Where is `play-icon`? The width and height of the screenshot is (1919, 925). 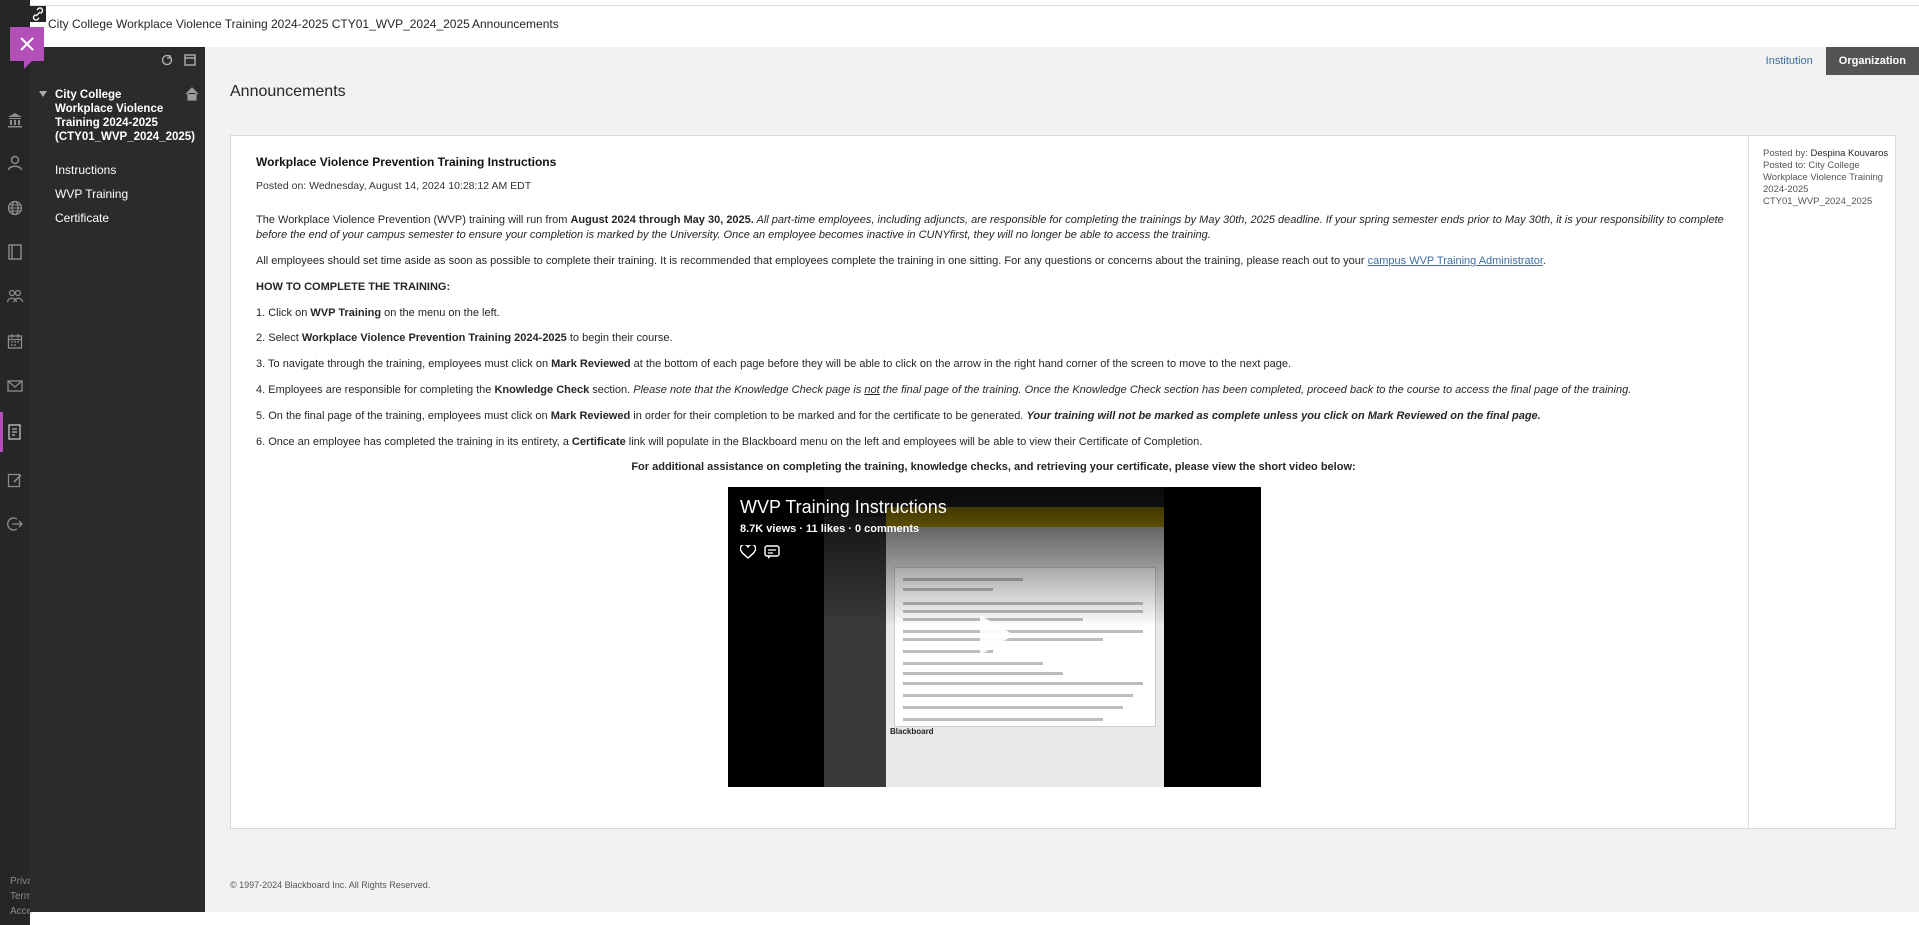 play-icon is located at coordinates (996, 635).